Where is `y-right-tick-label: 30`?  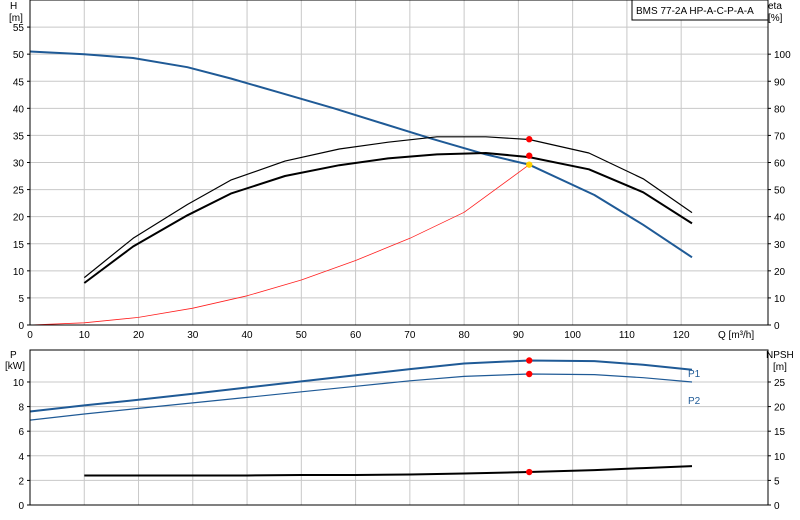
y-right-tick-label: 30 is located at coordinates (780, 245).